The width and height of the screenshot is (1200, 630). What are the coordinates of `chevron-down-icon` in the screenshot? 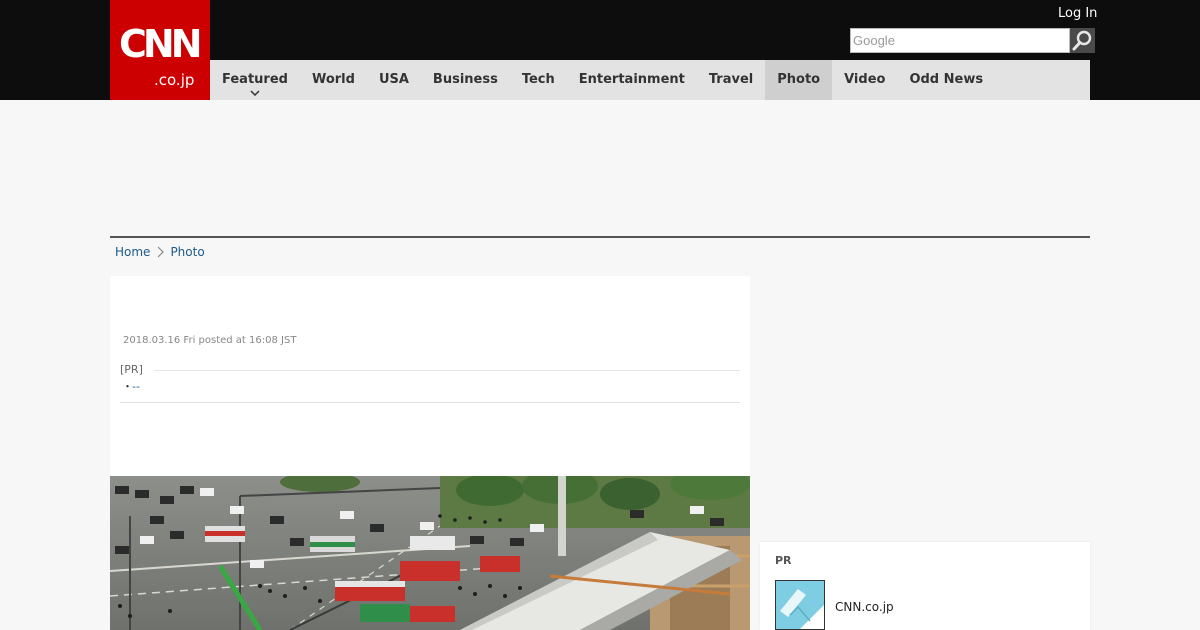 It's located at (255, 93).